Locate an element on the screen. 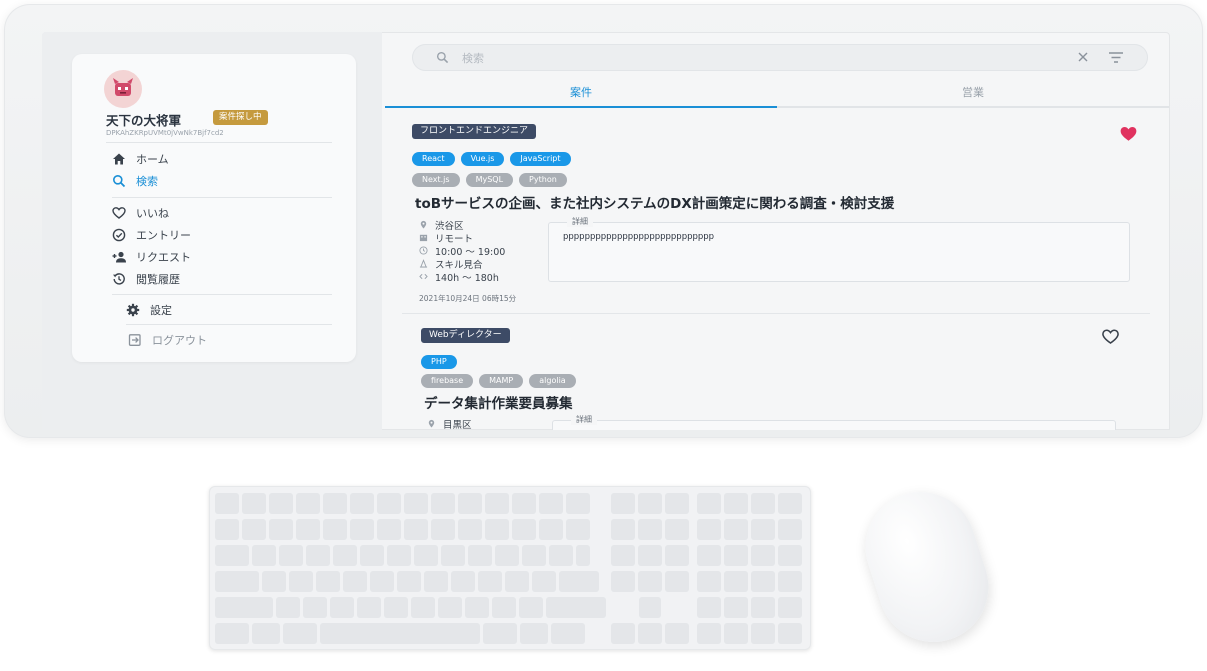 The width and height of the screenshot is (1207, 671). nav-item-search: 検索 is located at coordinates (135, 181).